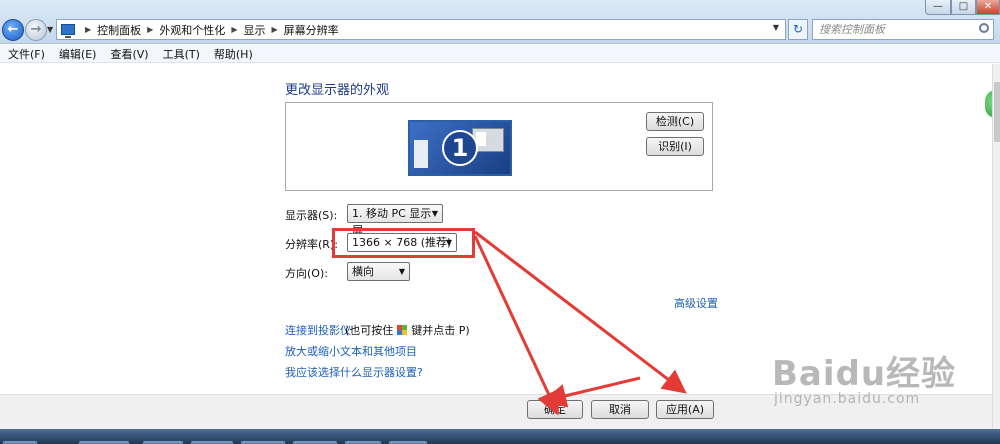 The width and height of the screenshot is (1000, 444). Describe the element at coordinates (363, 271) in the screenshot. I see `orientation-select-value: 横向` at that location.